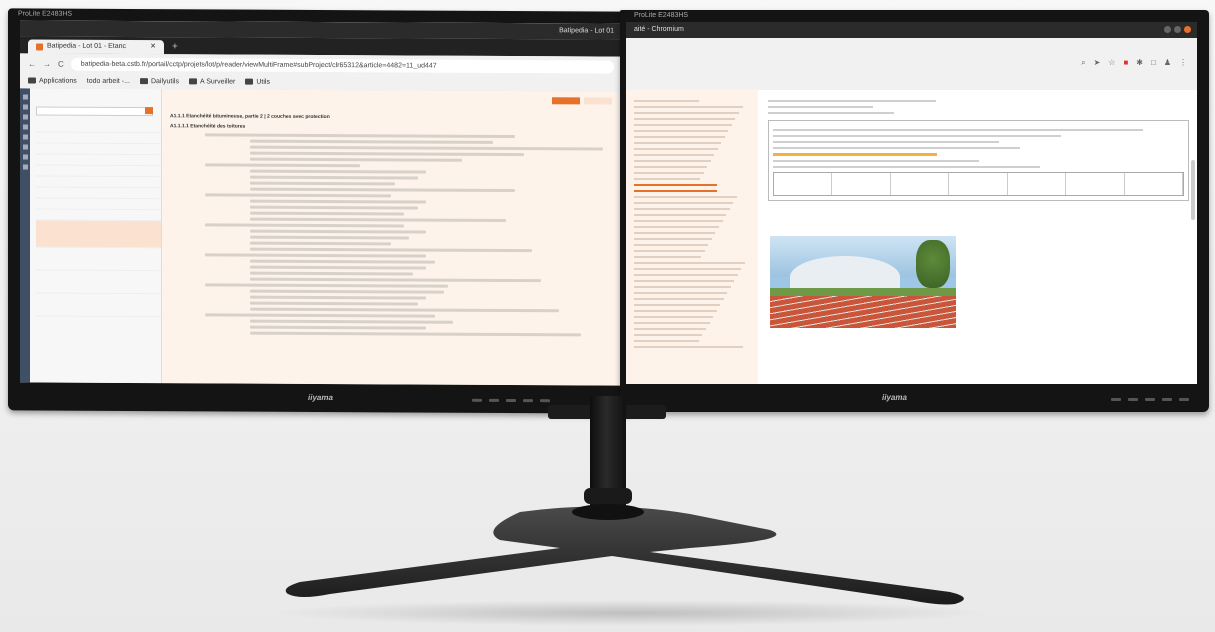 Image resolution: width=1215 pixels, height=632 pixels. I want to click on stand-base, so click(624, 554).